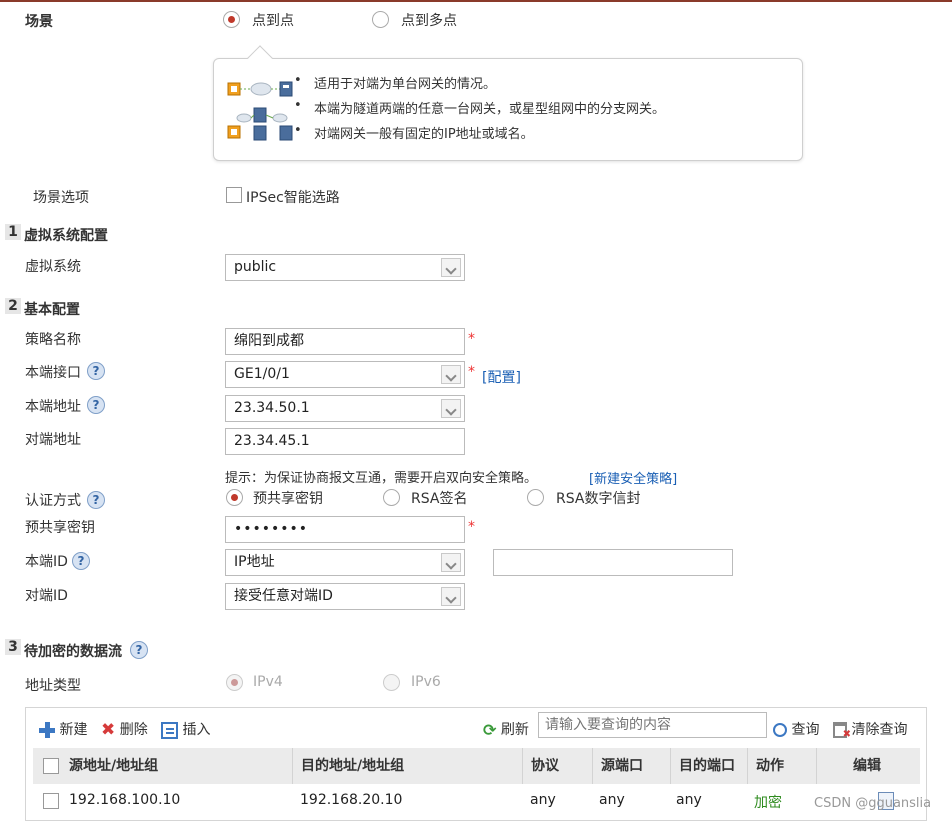  I want to click on new-button: 新建, so click(63, 729).